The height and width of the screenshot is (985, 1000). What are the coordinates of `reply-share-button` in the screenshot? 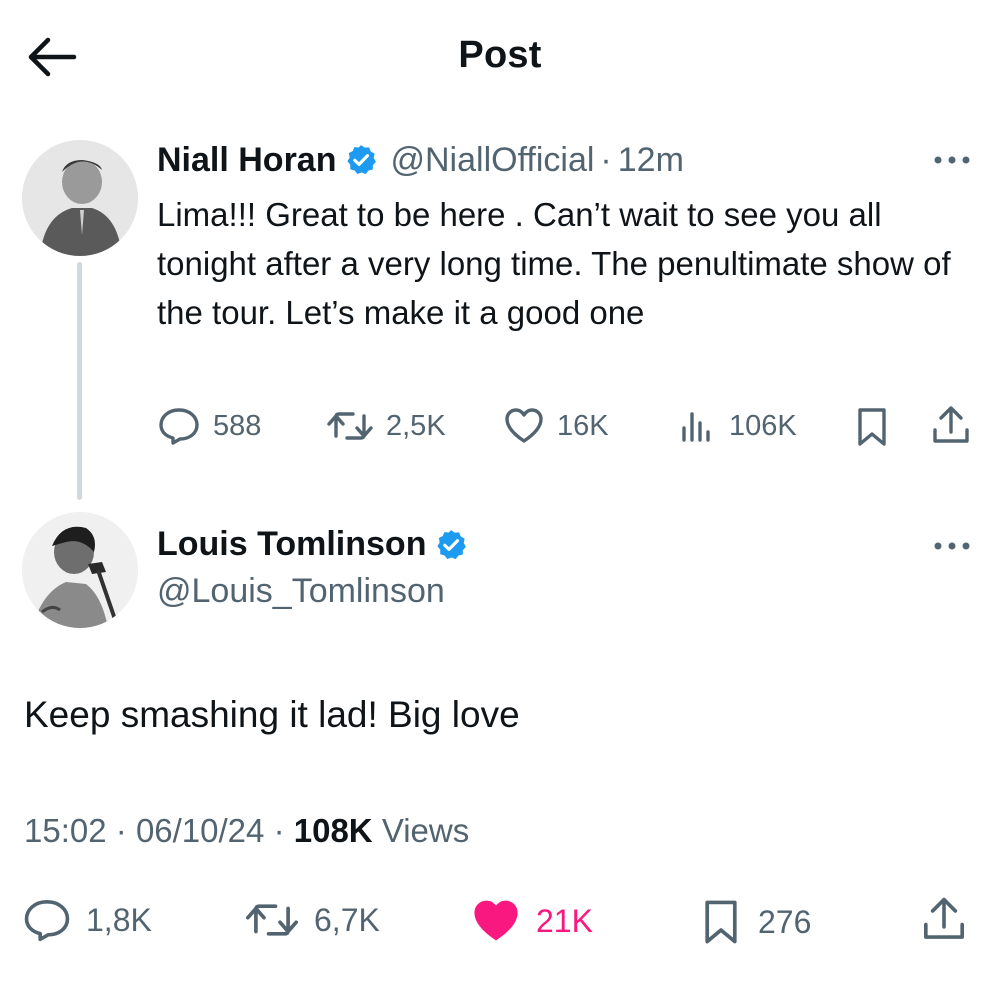 It's located at (944, 920).